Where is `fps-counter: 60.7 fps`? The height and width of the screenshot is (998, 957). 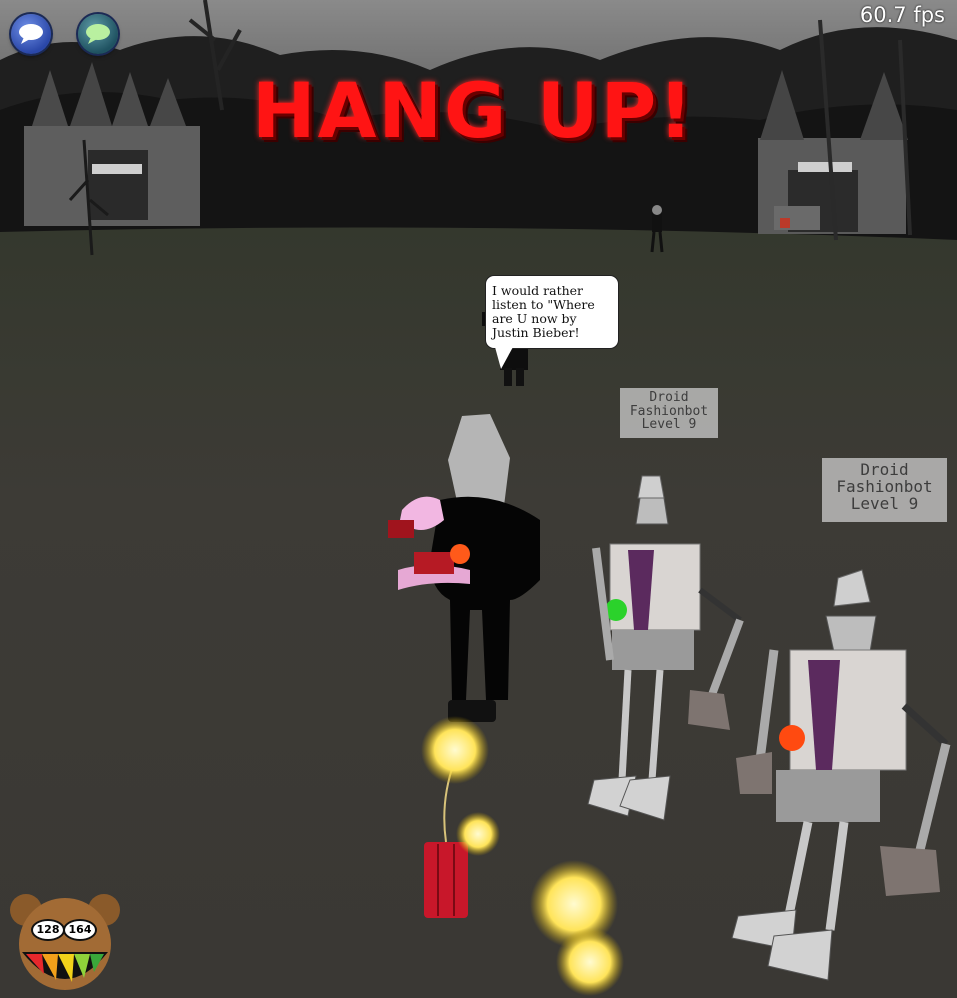
fps-counter: 60.7 fps is located at coordinates (902, 15).